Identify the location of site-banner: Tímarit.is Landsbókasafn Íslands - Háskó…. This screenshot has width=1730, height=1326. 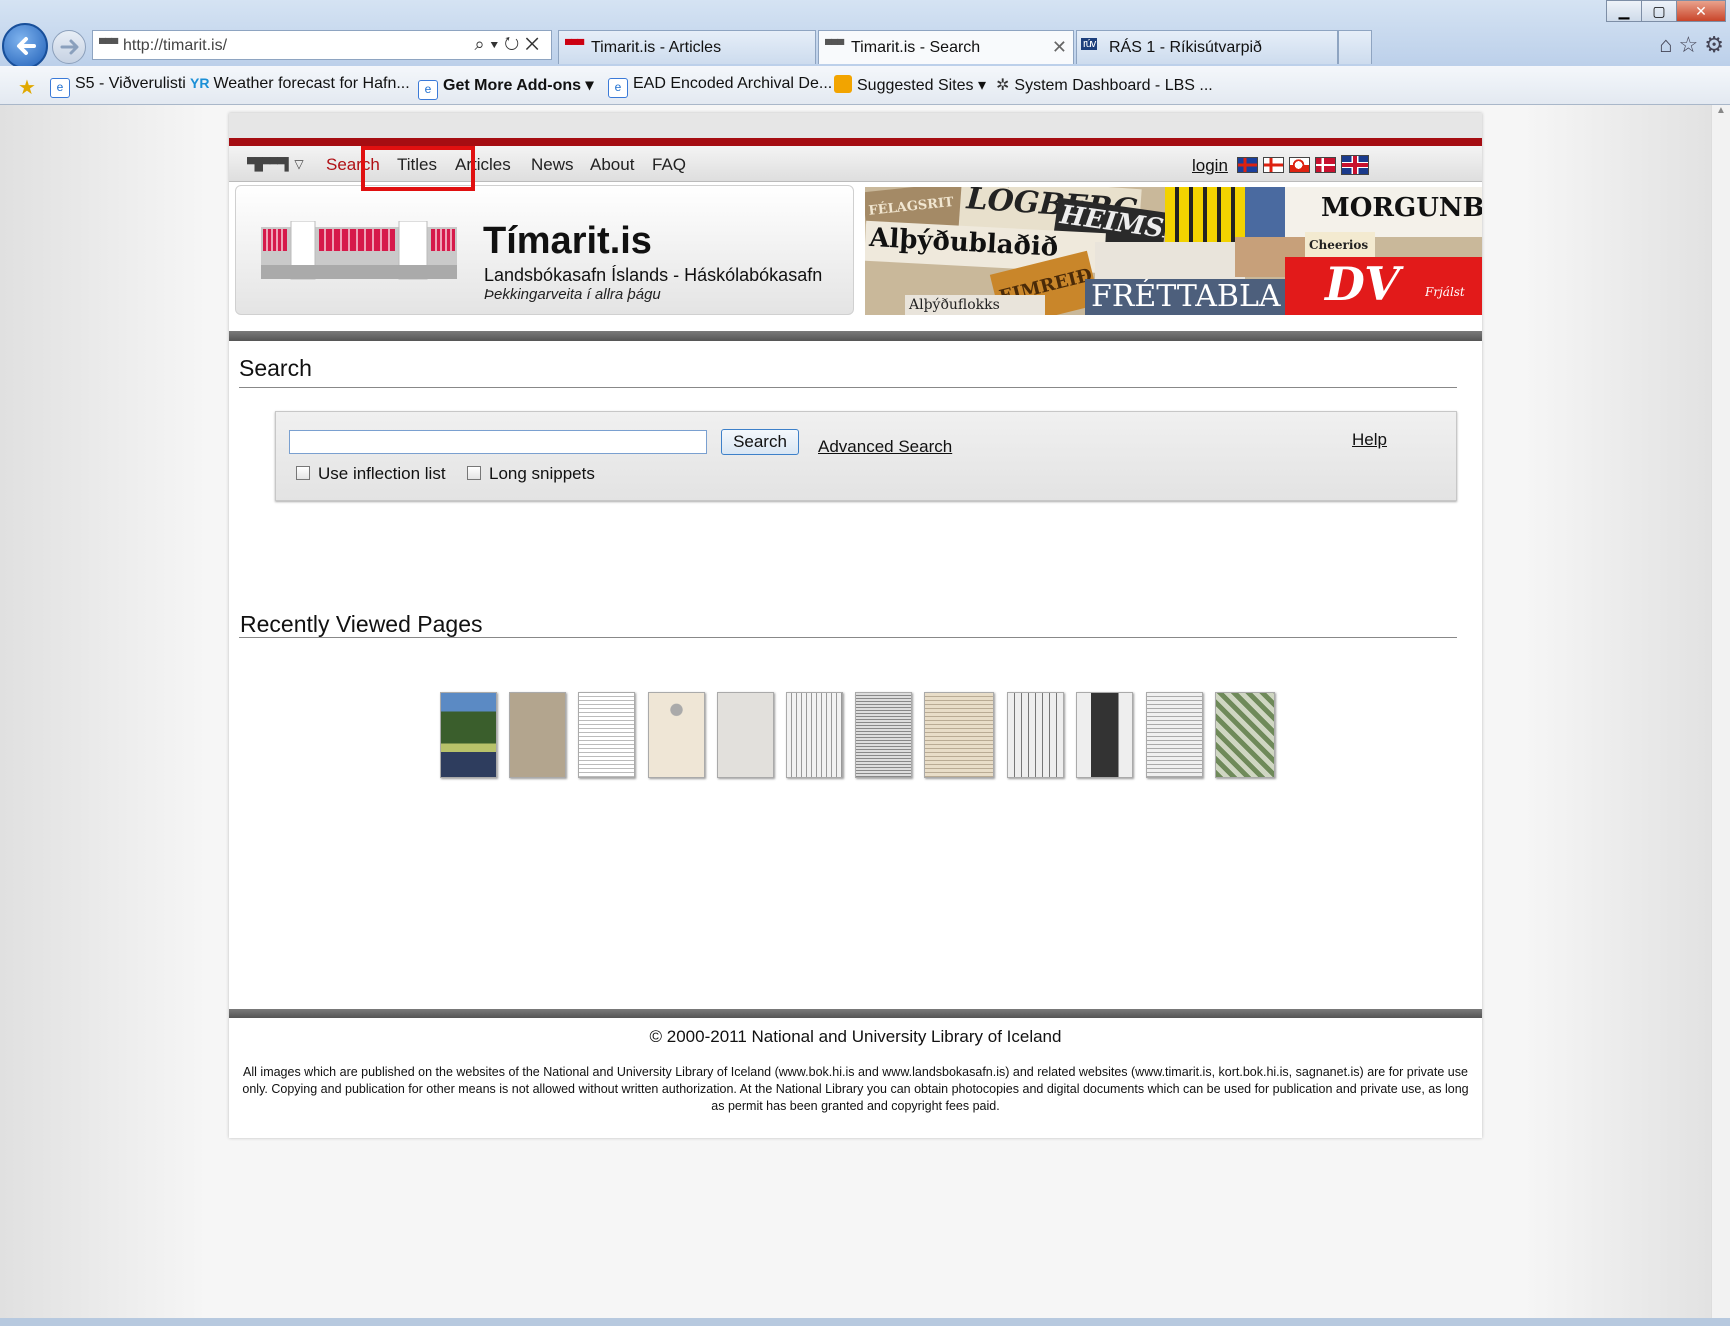
(858, 250).